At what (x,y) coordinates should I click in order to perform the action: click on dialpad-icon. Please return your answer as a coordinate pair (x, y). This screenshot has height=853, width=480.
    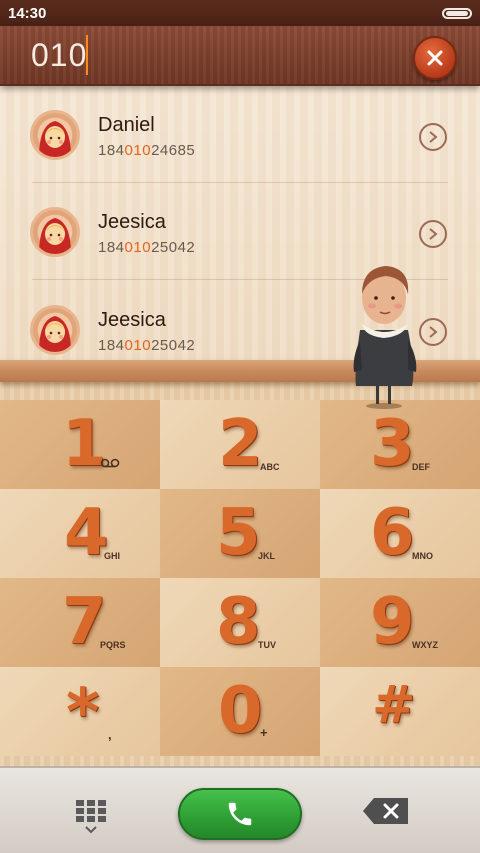
    Looking at the image, I should click on (91, 816).